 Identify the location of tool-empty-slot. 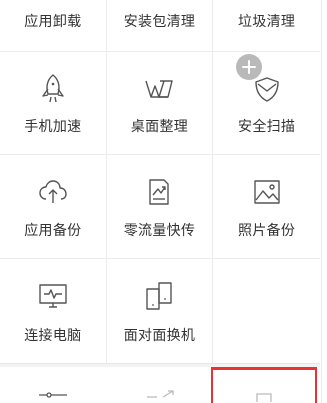
(266, 311).